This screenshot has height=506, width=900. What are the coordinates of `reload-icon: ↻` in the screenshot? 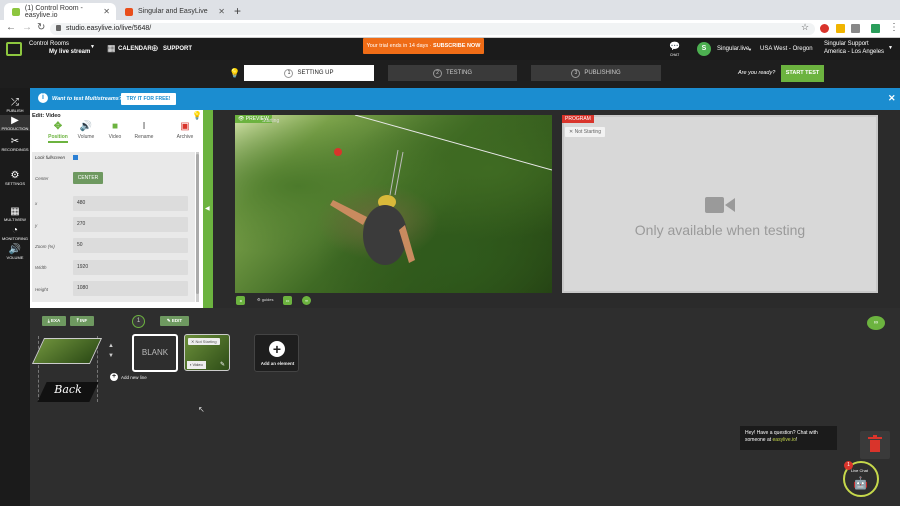 It's located at (41, 27).